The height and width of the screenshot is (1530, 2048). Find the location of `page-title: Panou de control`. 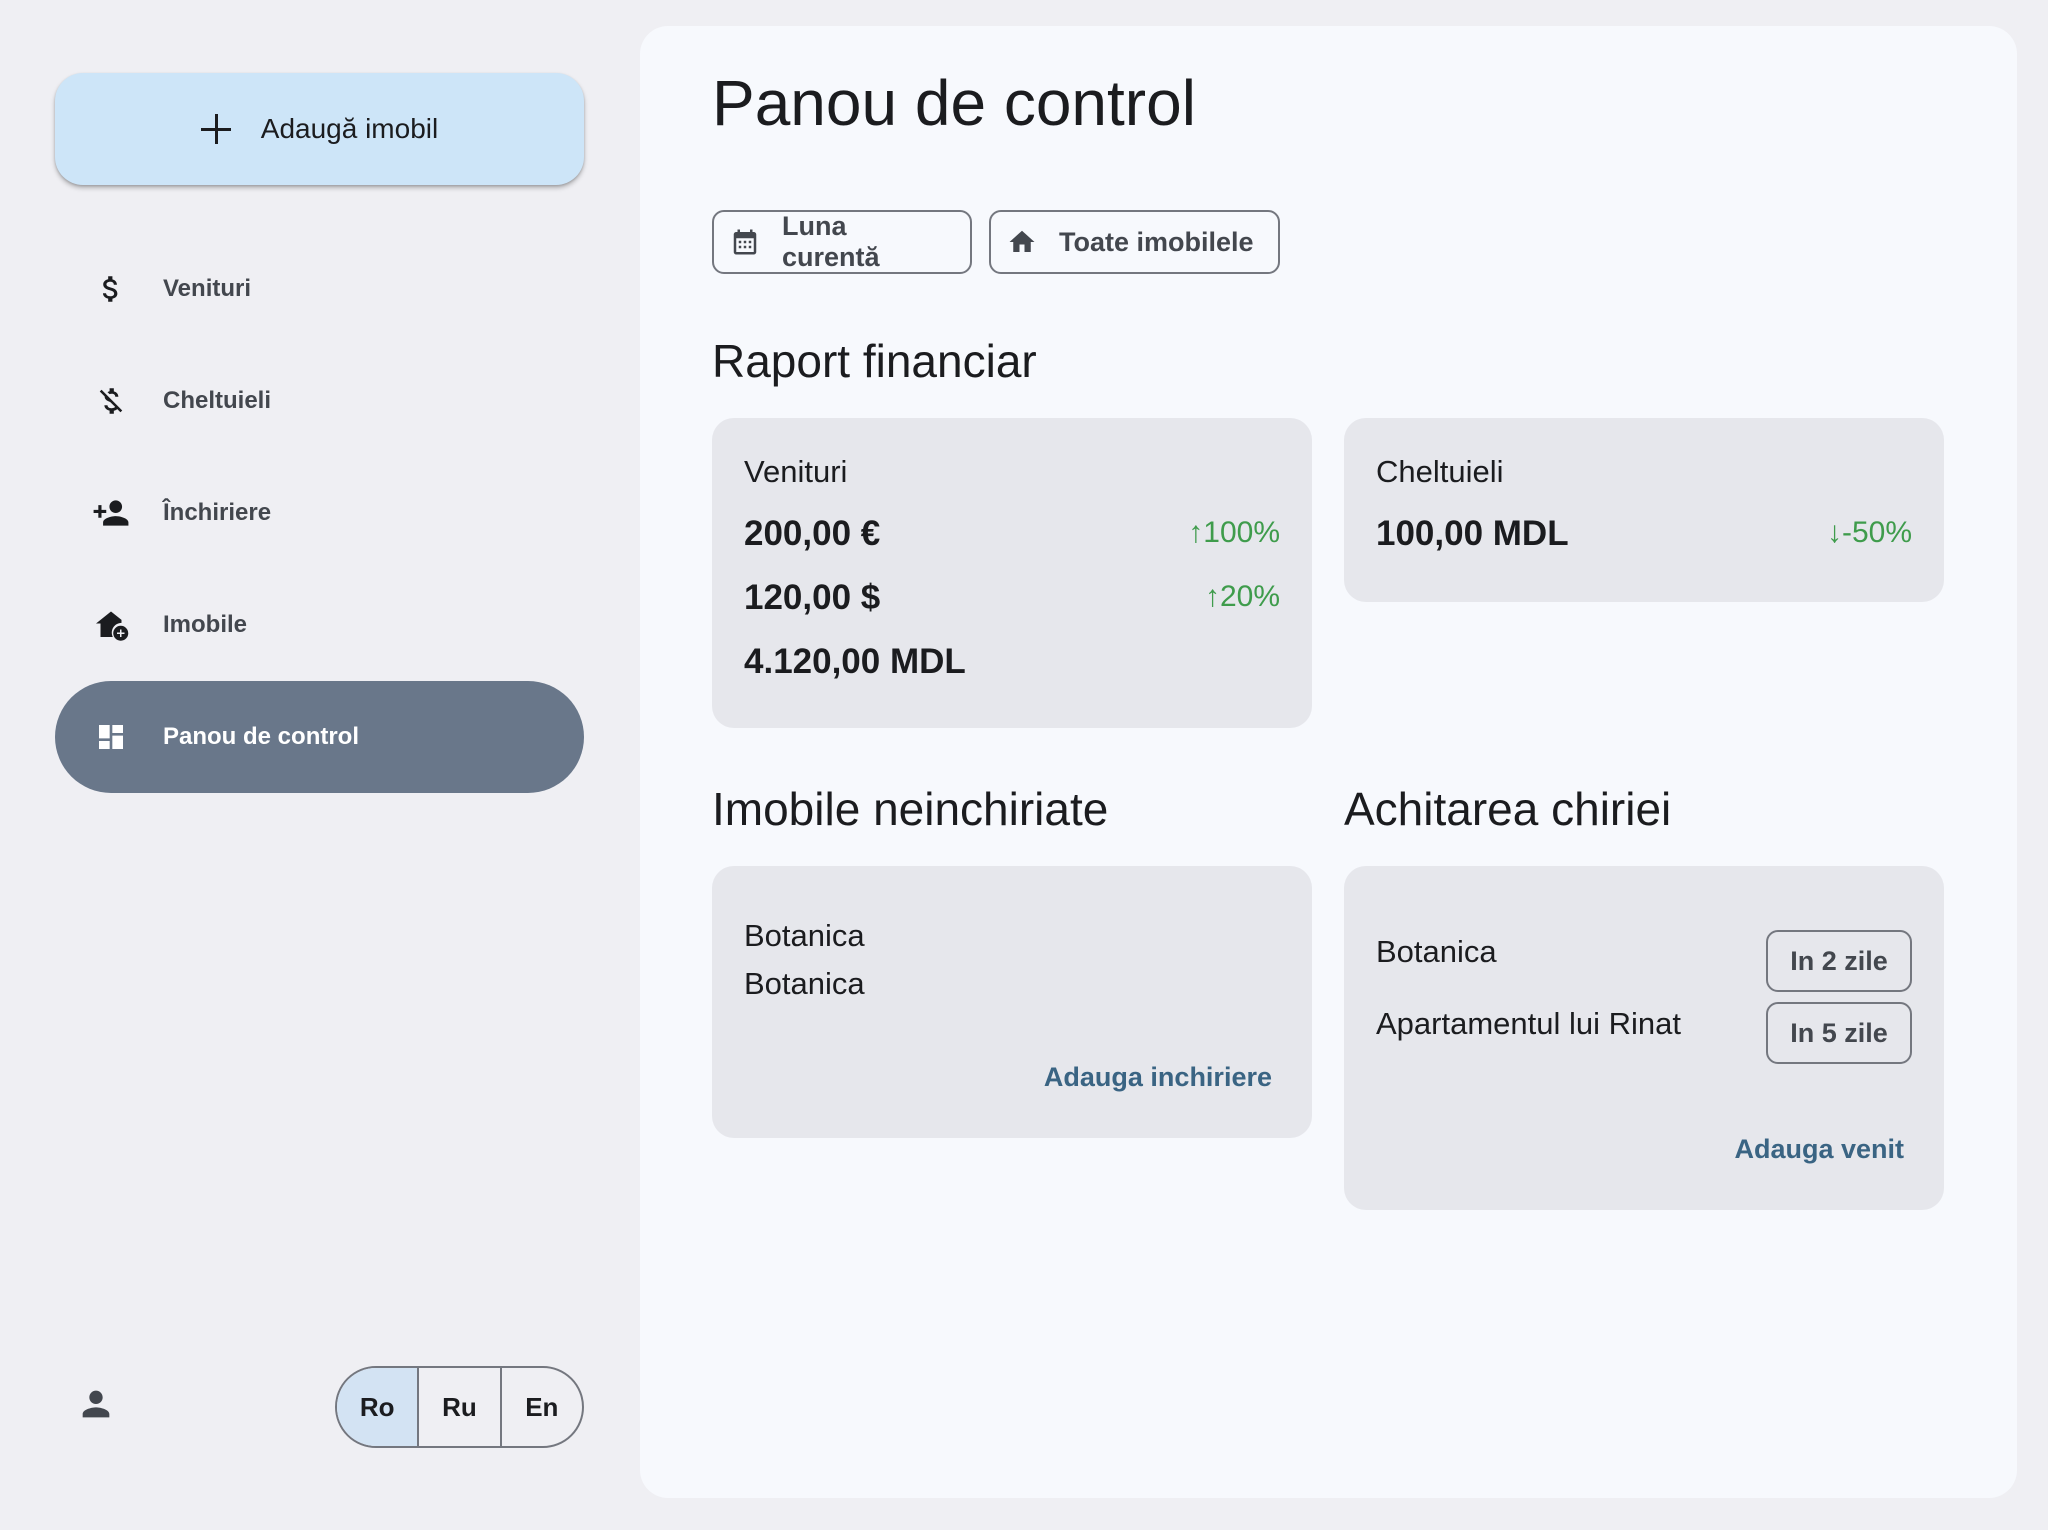

page-title: Panou de control is located at coordinates (954, 103).